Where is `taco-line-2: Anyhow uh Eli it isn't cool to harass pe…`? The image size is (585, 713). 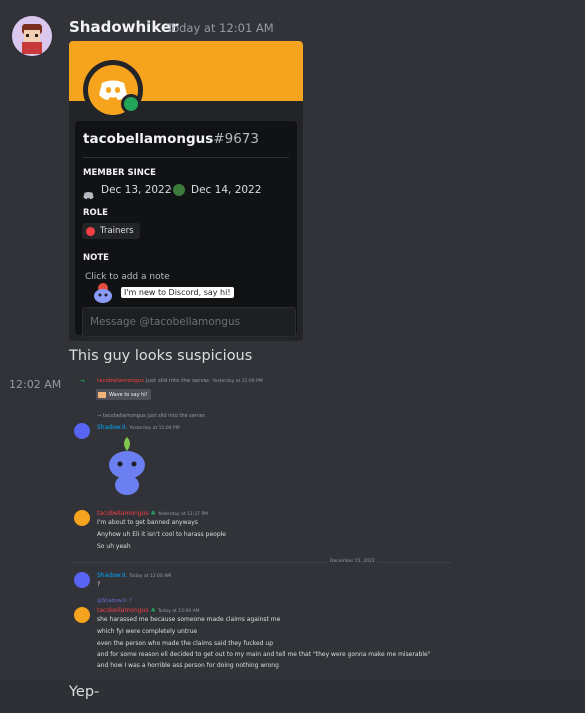 taco-line-2: Anyhow uh Eli it isn't cool to harass pe… is located at coordinates (161, 534).